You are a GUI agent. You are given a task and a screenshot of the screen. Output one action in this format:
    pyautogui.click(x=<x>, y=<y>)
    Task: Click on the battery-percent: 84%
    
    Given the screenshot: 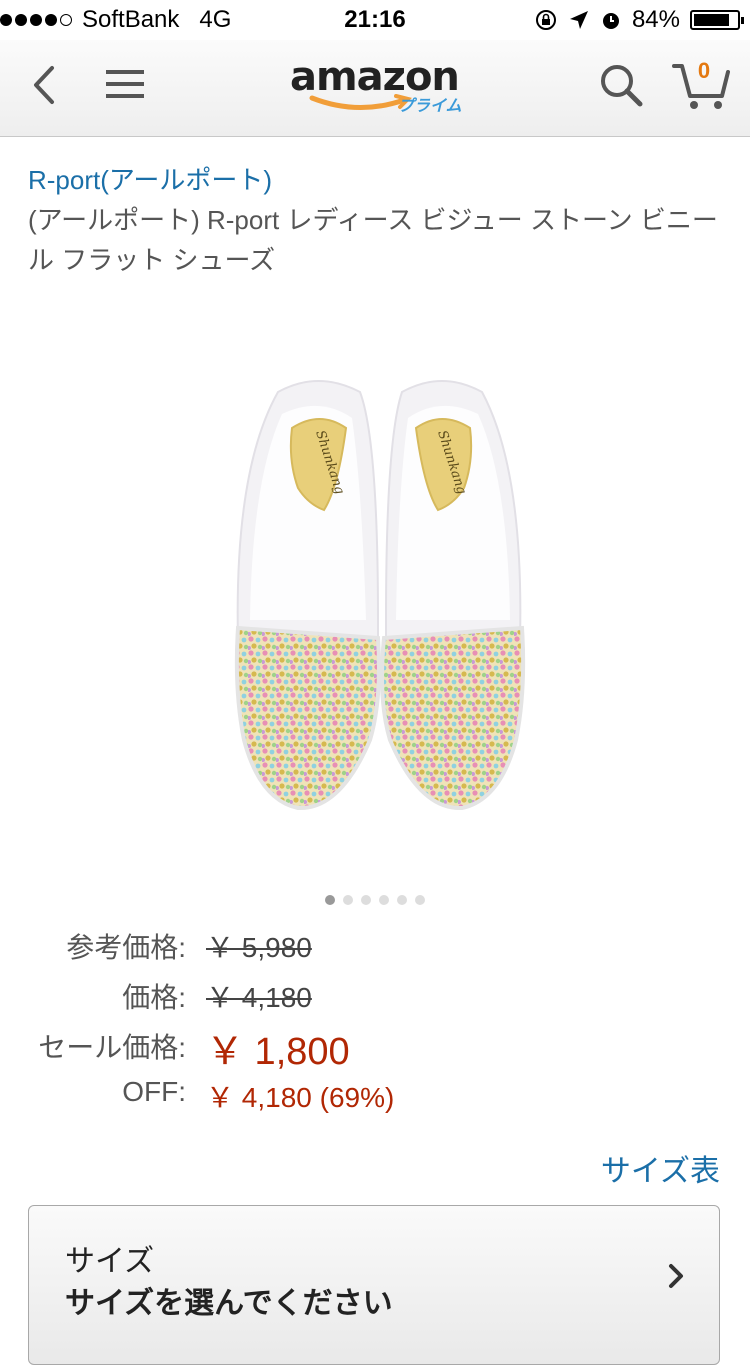 What is the action you would take?
    pyautogui.click(x=655, y=19)
    